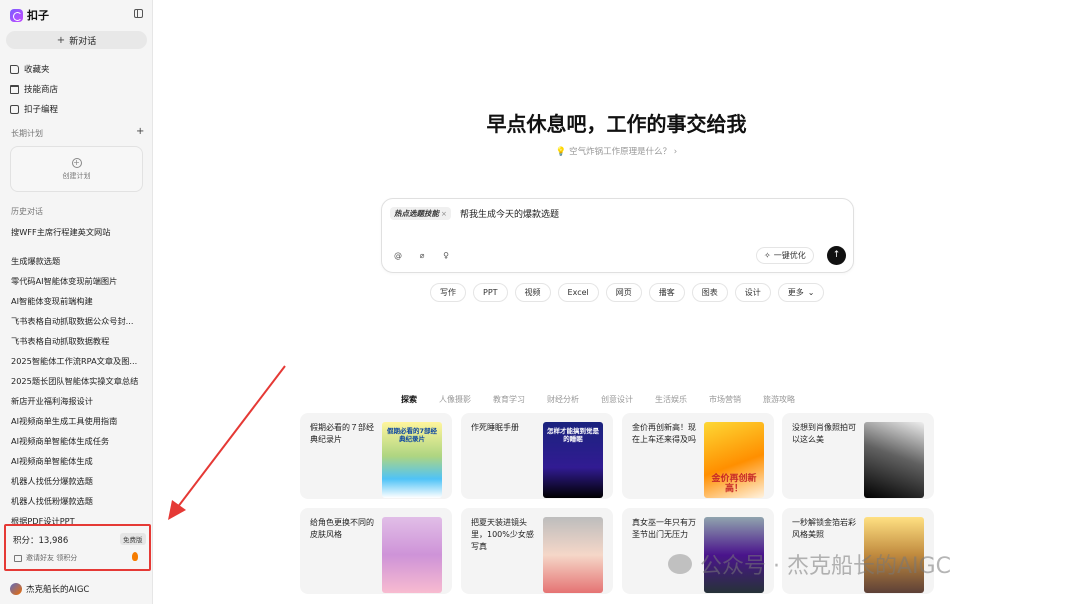 Image resolution: width=1080 pixels, height=604 pixels. What do you see at coordinates (227, 442) in the screenshot?
I see `annotation-arrow` at bounding box center [227, 442].